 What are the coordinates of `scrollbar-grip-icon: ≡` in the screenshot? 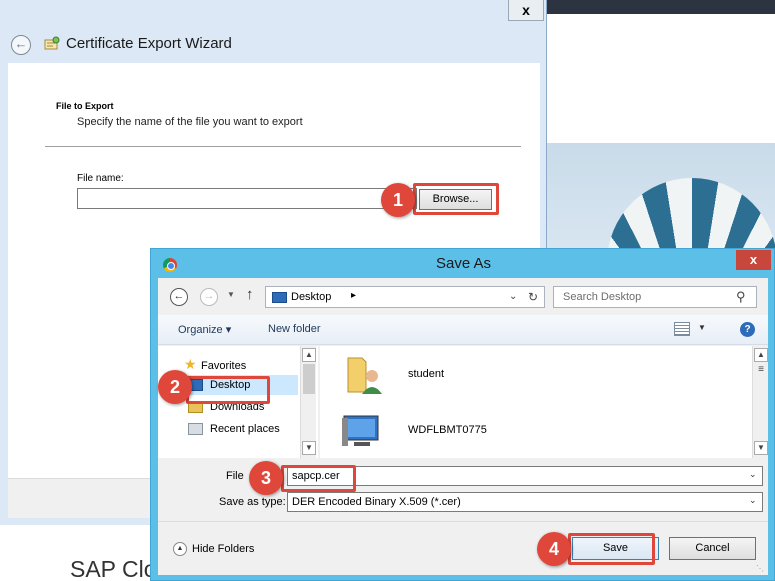 It's located at (761, 371).